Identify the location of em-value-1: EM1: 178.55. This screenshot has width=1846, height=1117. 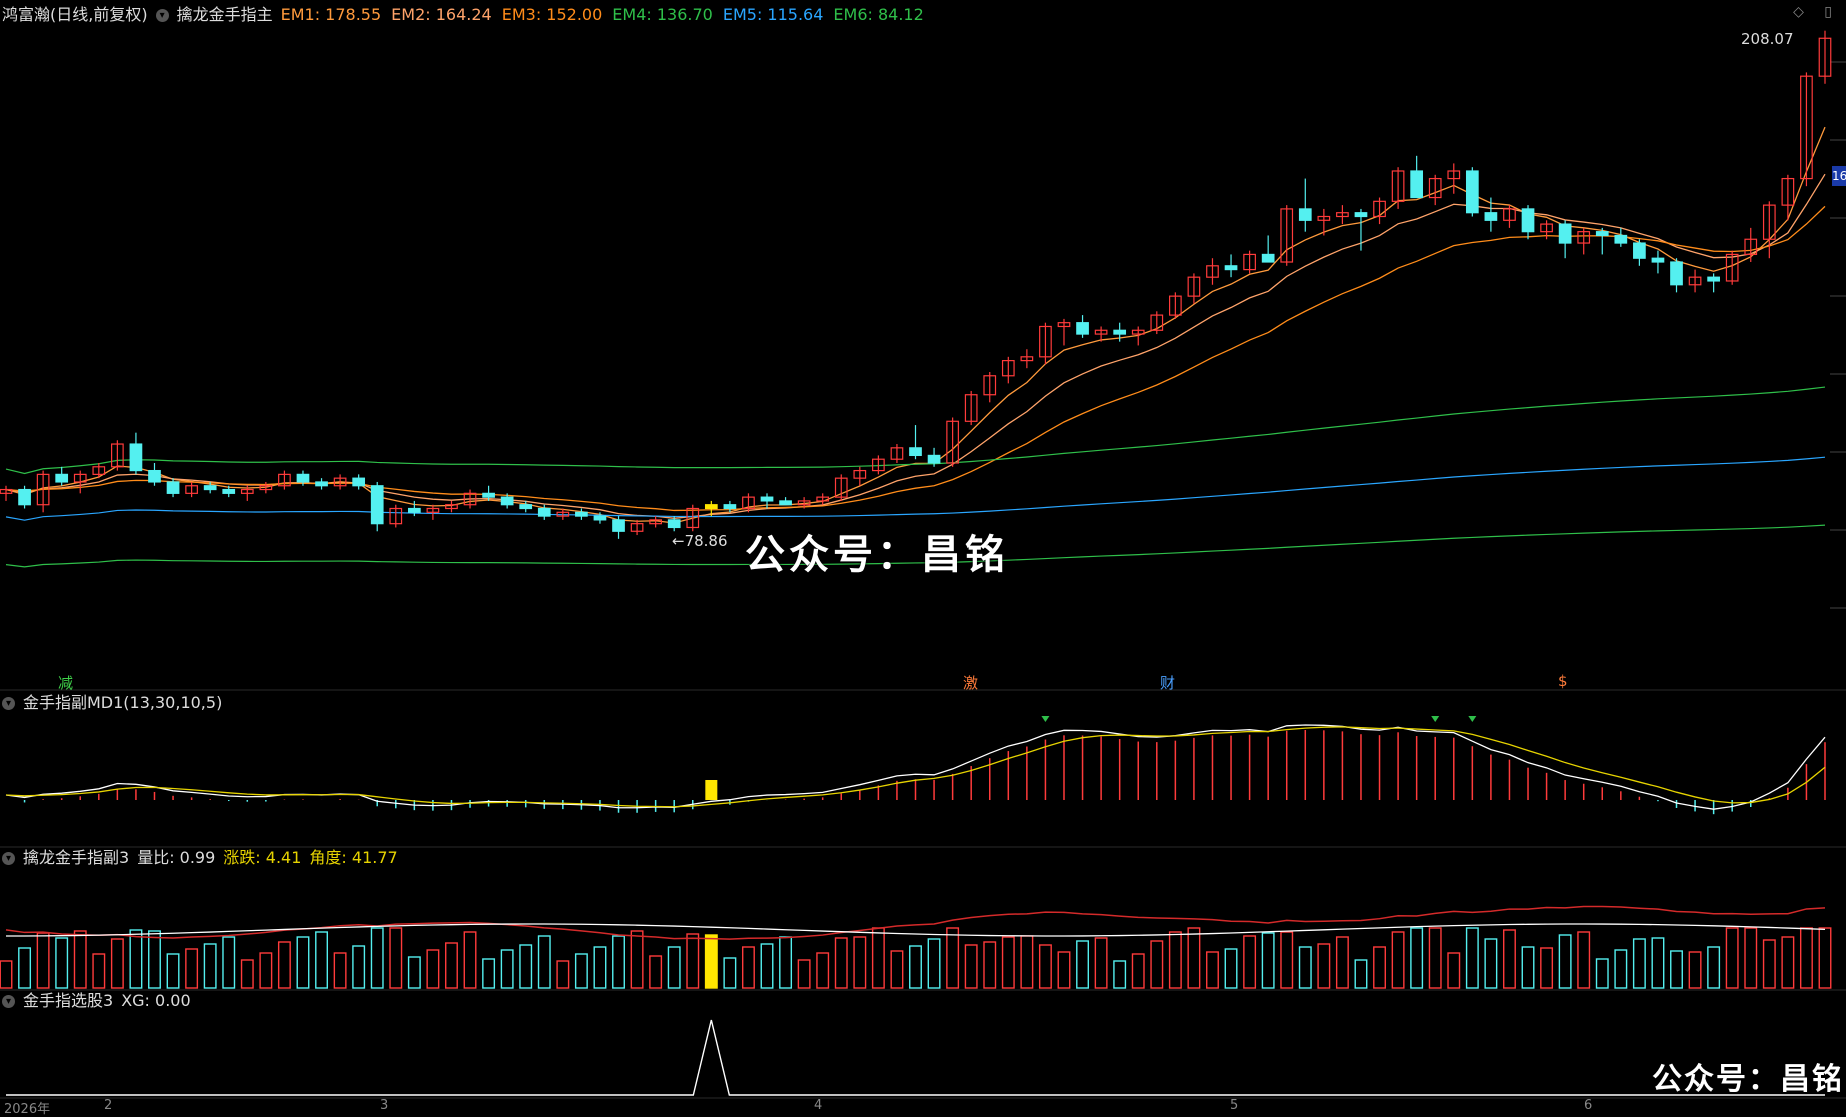
(331, 14).